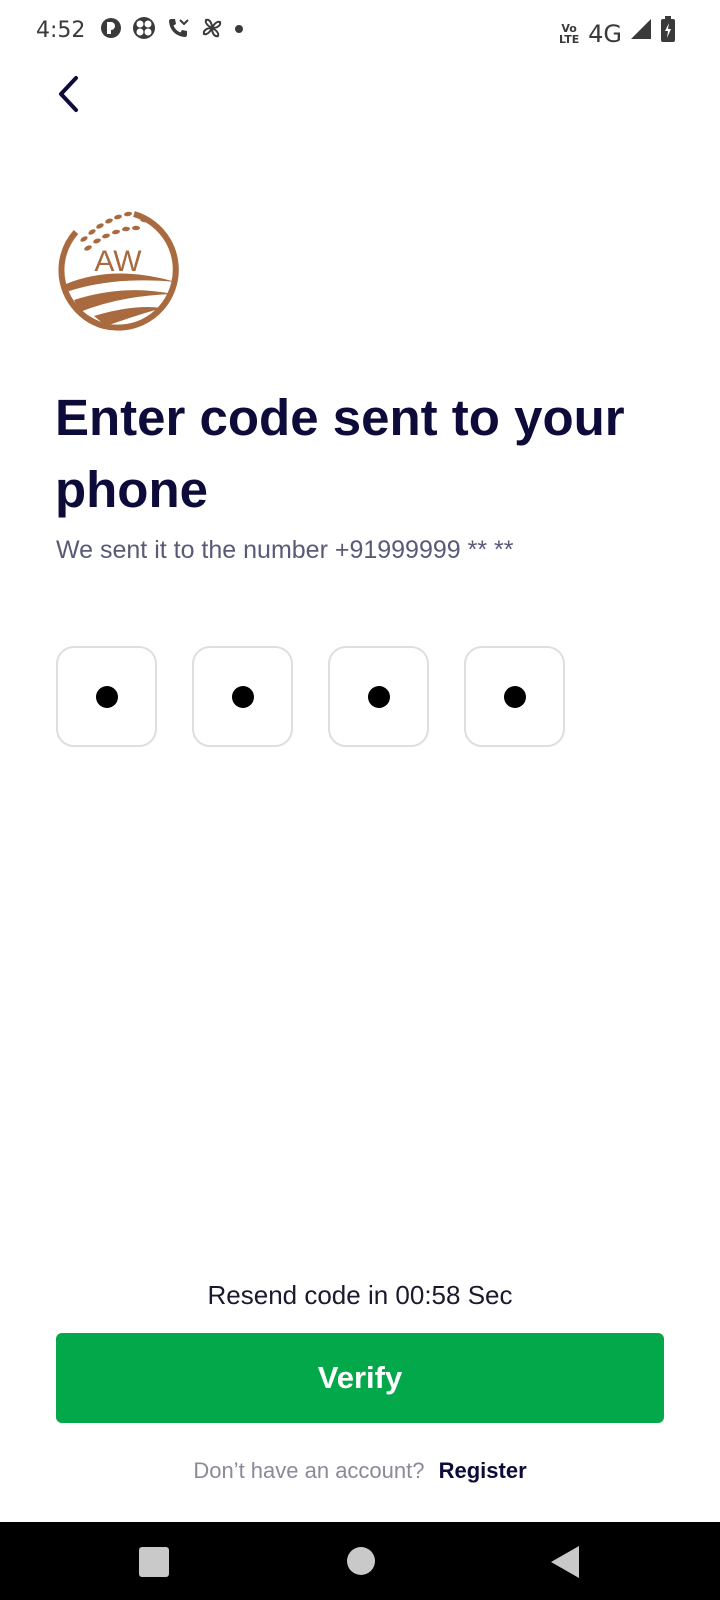 The width and height of the screenshot is (720, 1600). I want to click on resend-countdown: Resend code in 00:58 Sec, so click(360, 1295).